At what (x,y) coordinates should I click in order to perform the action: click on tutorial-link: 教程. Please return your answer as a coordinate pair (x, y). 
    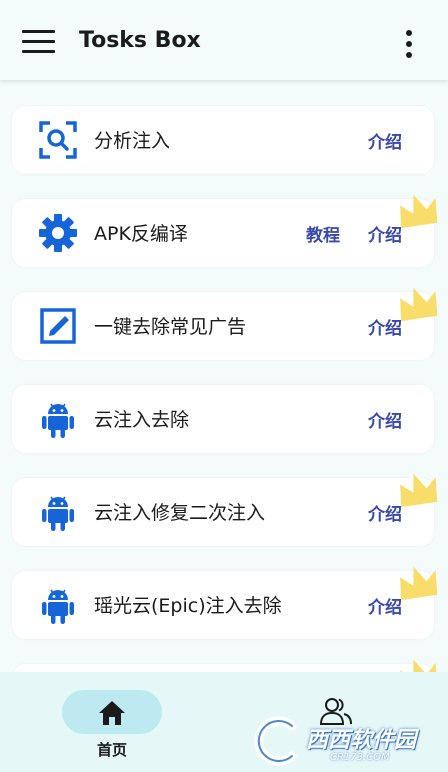
    Looking at the image, I should click on (323, 233).